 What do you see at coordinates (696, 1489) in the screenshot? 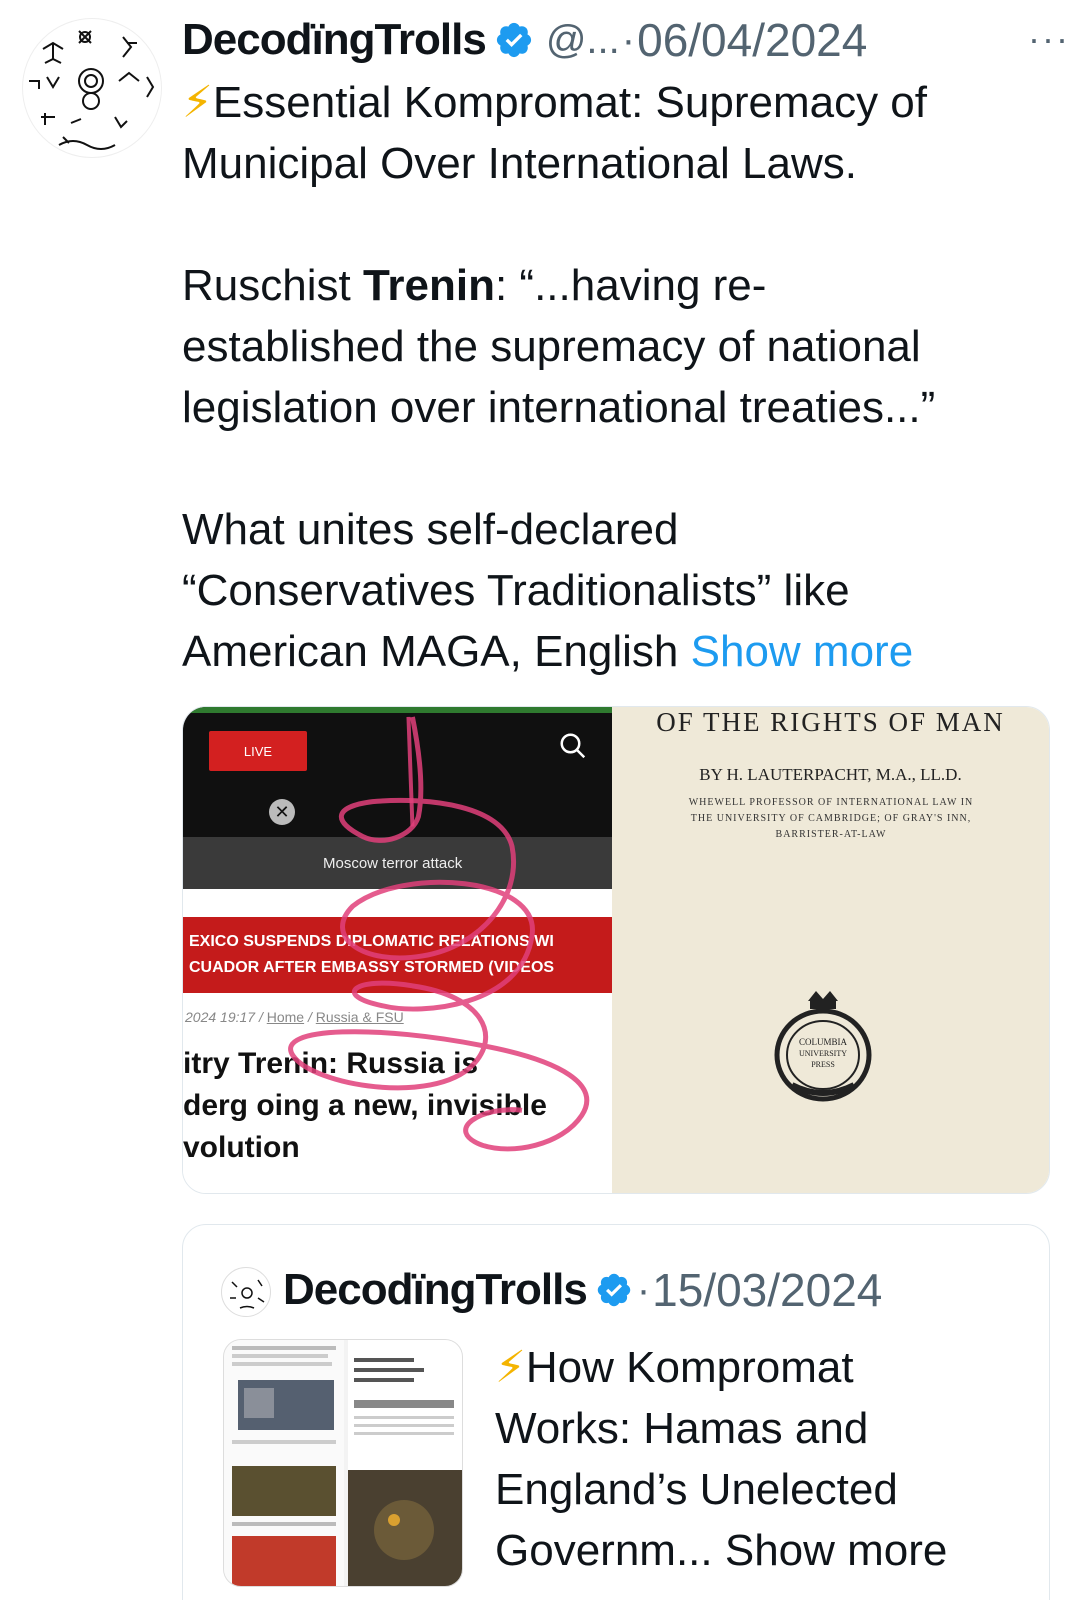
I see `tweet-line: England’s Unelected` at bounding box center [696, 1489].